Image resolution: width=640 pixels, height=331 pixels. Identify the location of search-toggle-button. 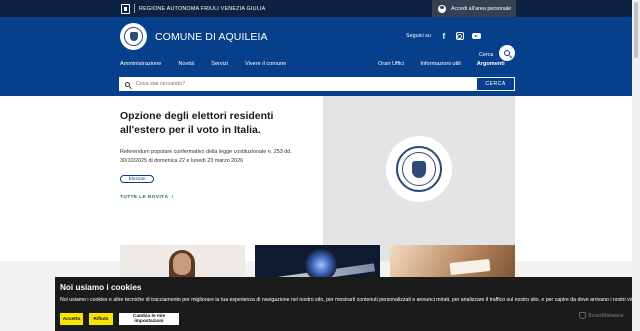
(507, 53).